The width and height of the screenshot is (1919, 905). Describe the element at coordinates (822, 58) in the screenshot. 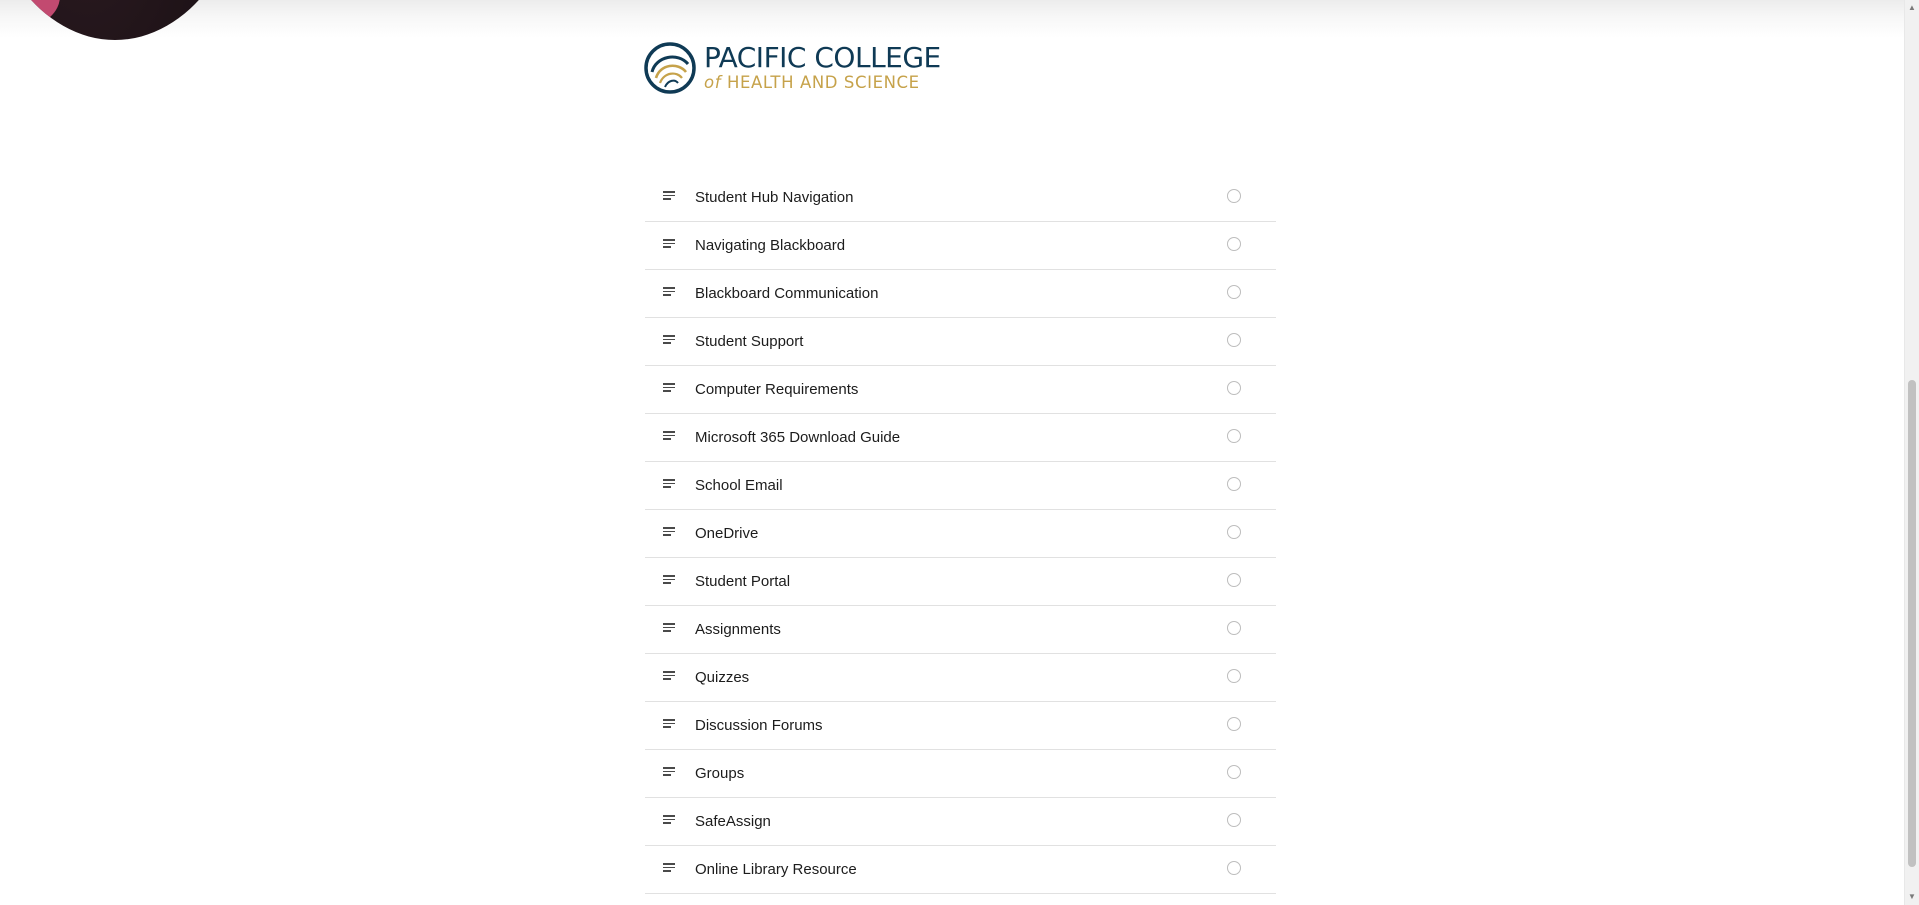

I see `logo-name-line1: PACIFIC COLLEGE` at that location.